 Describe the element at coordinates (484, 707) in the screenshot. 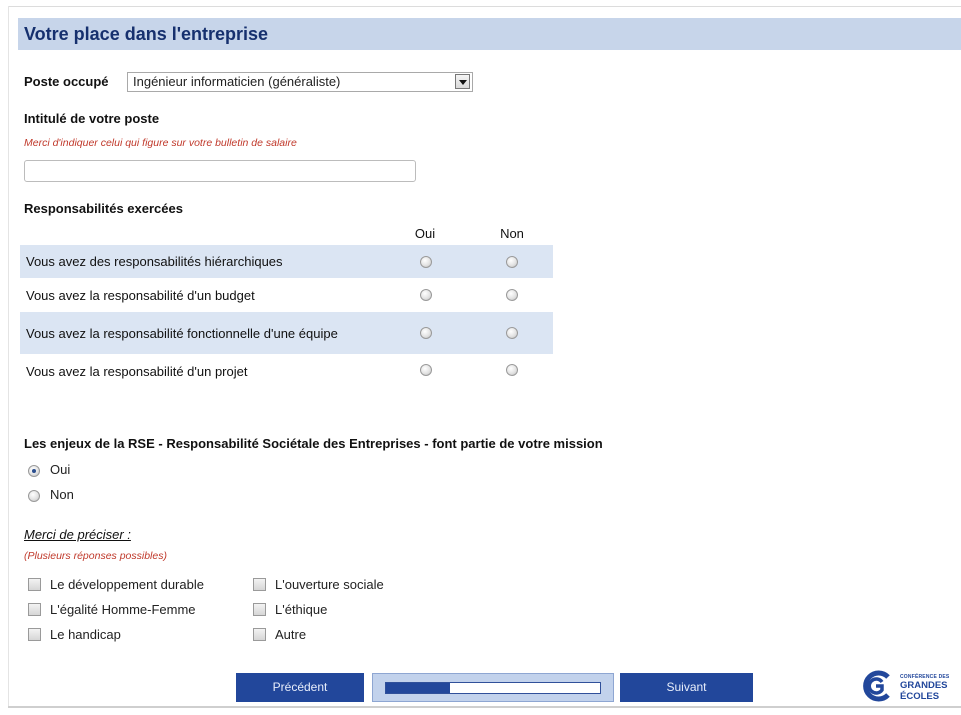

I see `page-frame-bottom` at that location.